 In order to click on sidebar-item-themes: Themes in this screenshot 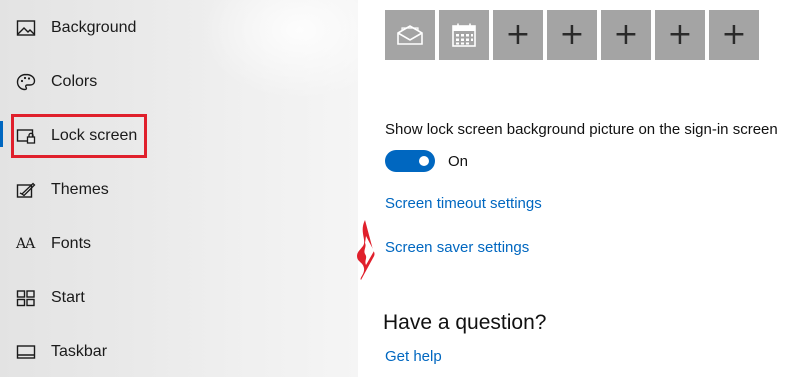, I will do `click(150, 190)`.